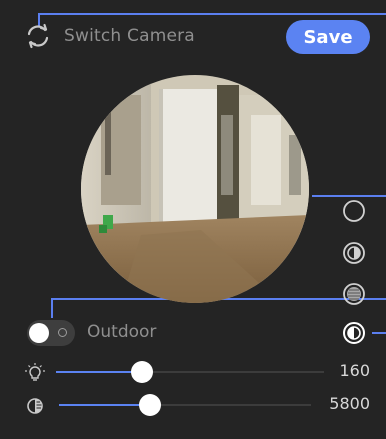  Describe the element at coordinates (39, 333) in the screenshot. I see `toggle-knob` at that location.